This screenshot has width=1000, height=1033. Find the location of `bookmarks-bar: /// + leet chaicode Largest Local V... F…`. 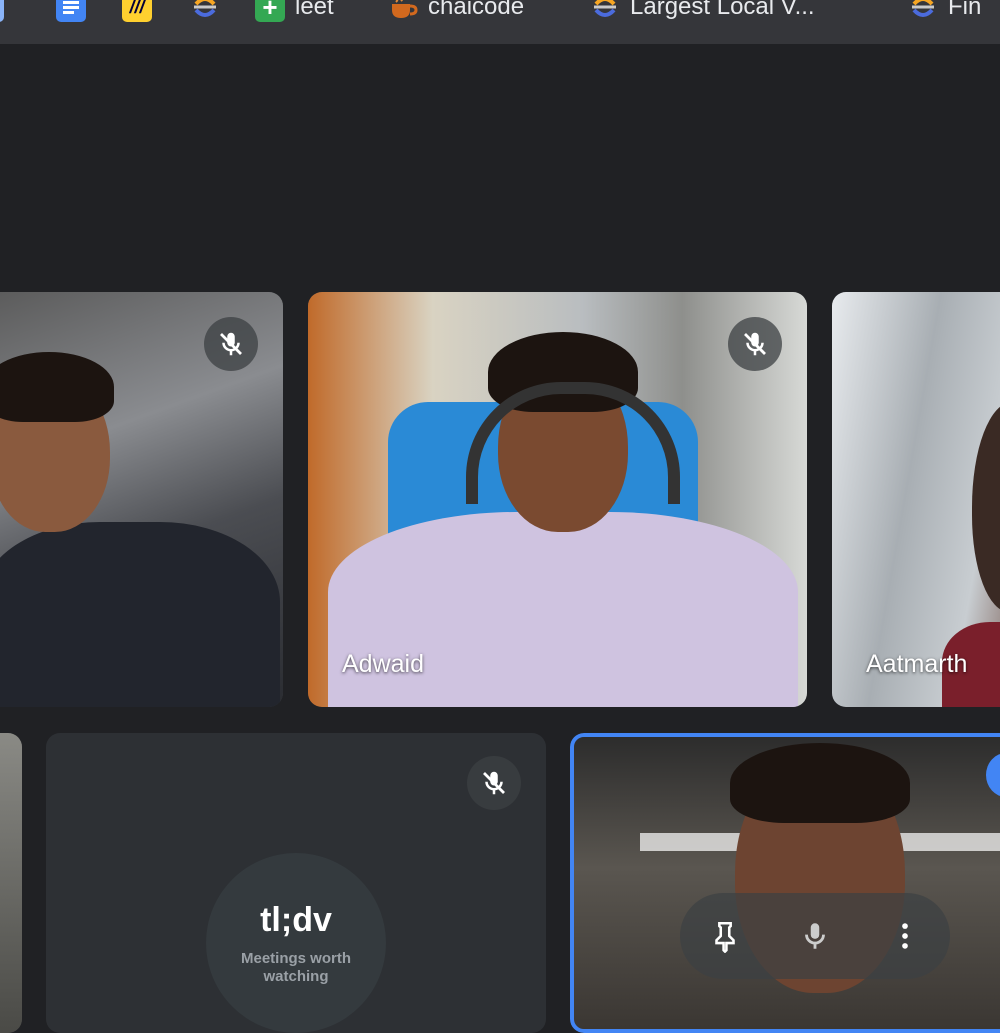

bookmarks-bar: /// + leet chaicode Largest Local V... F… is located at coordinates (500, 22).